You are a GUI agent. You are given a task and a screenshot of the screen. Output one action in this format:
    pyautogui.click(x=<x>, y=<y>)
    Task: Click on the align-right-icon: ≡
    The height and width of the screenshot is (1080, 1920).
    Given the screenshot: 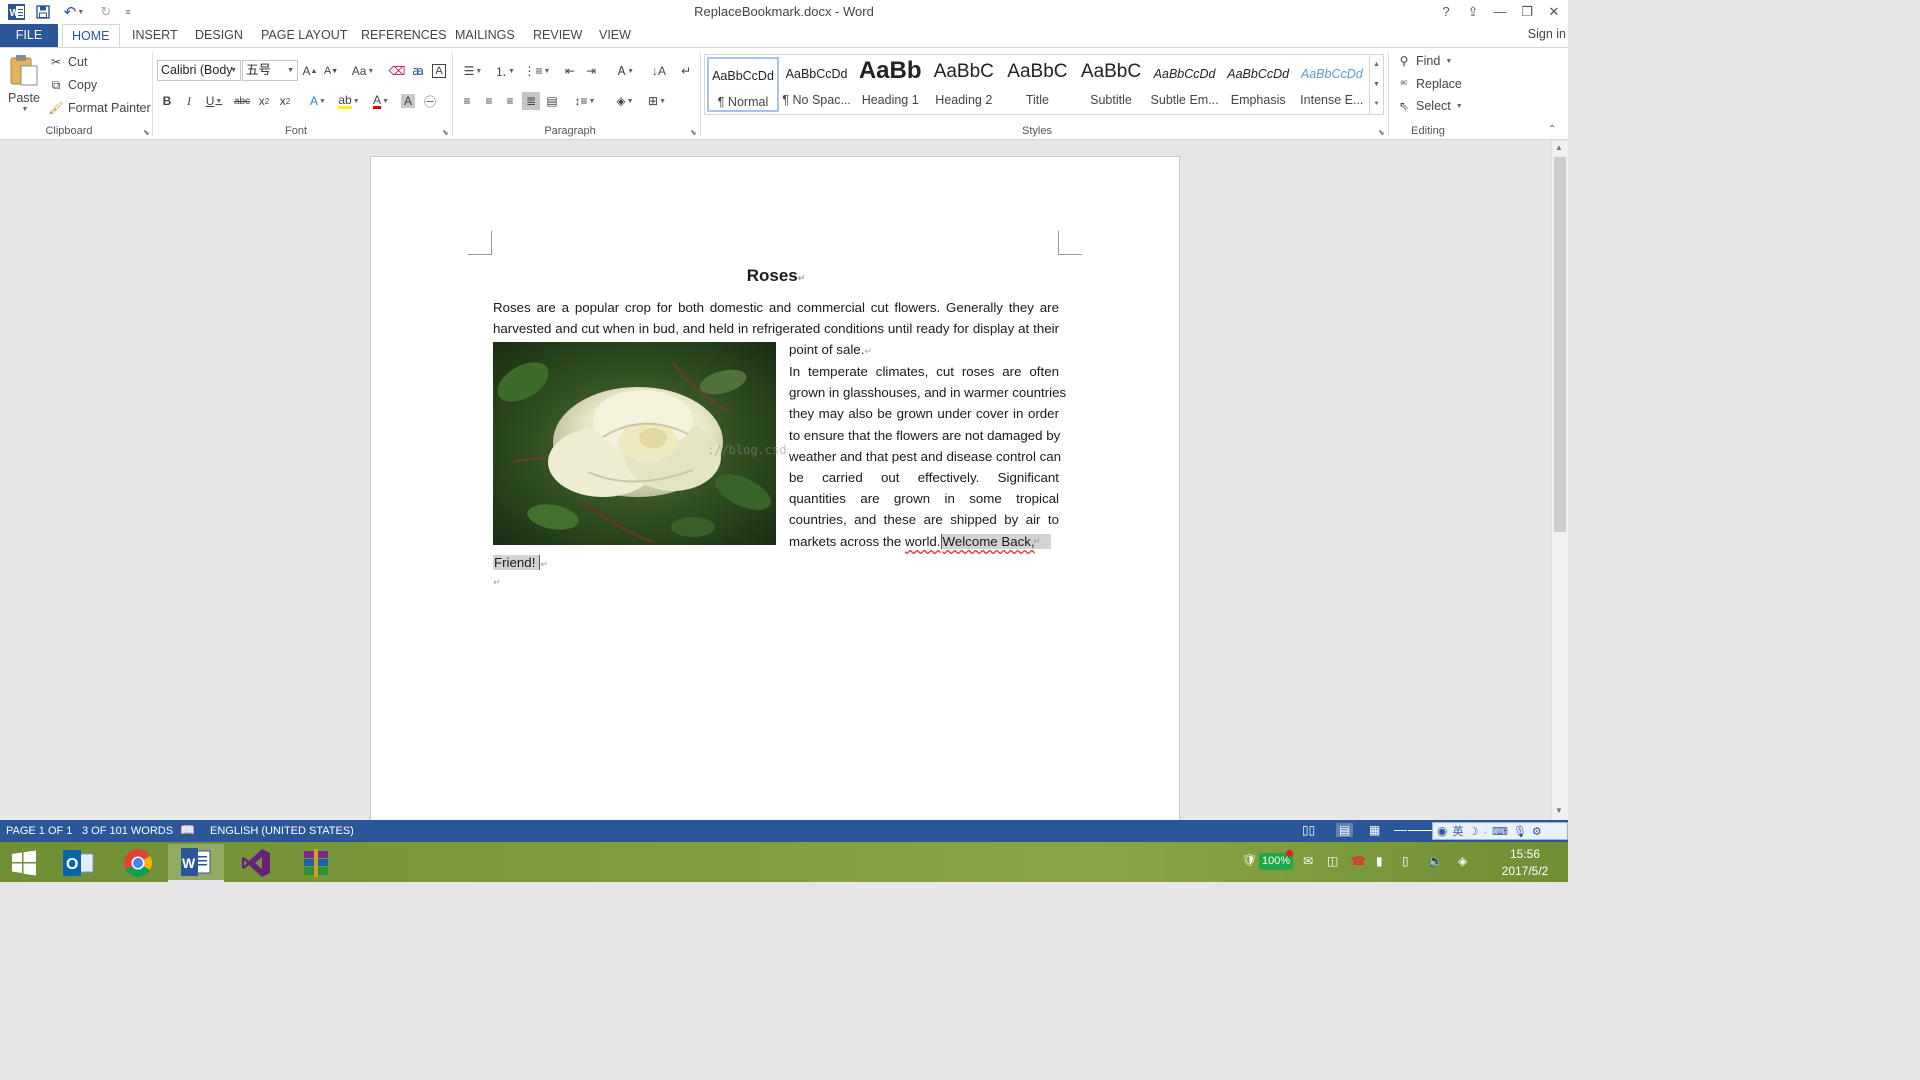 What is the action you would take?
    pyautogui.click(x=510, y=101)
    